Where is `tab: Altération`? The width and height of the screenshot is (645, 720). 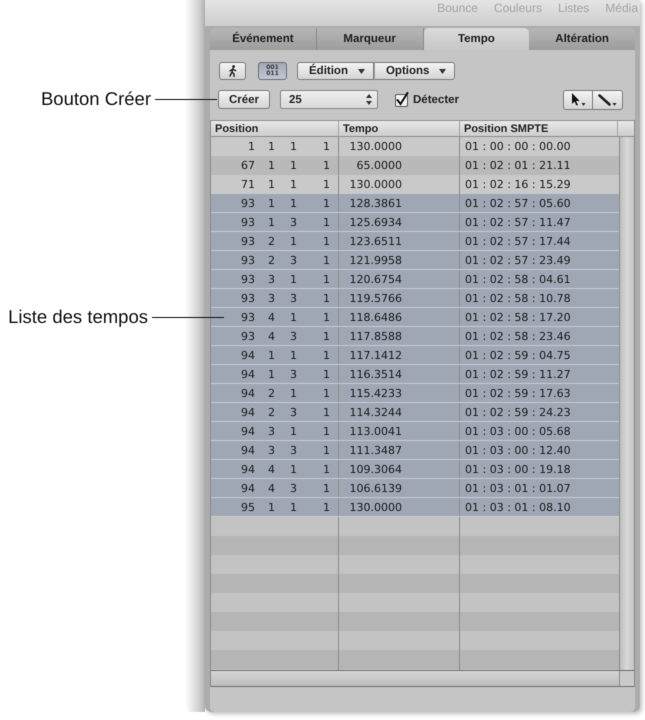
tab: Altération is located at coordinates (582, 39).